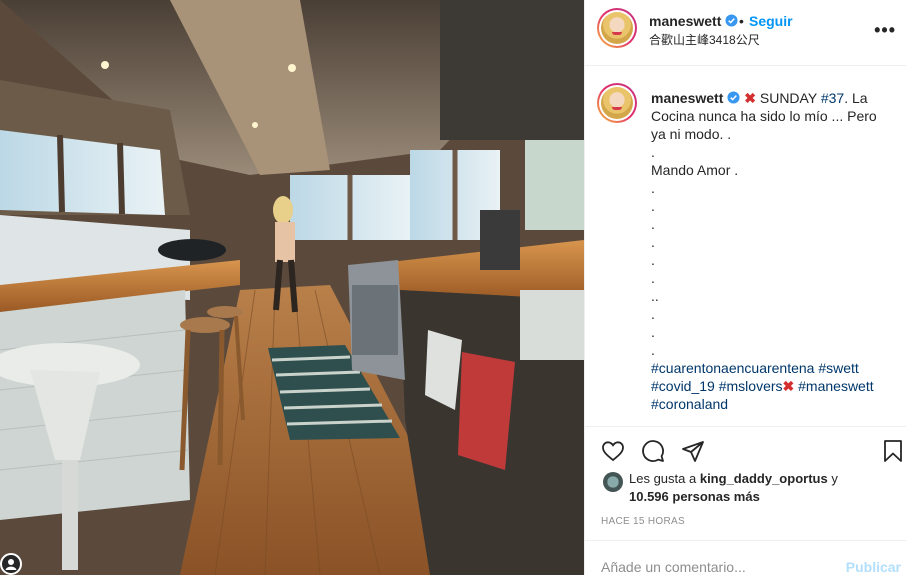  I want to click on like-heart-icon, so click(613, 451).